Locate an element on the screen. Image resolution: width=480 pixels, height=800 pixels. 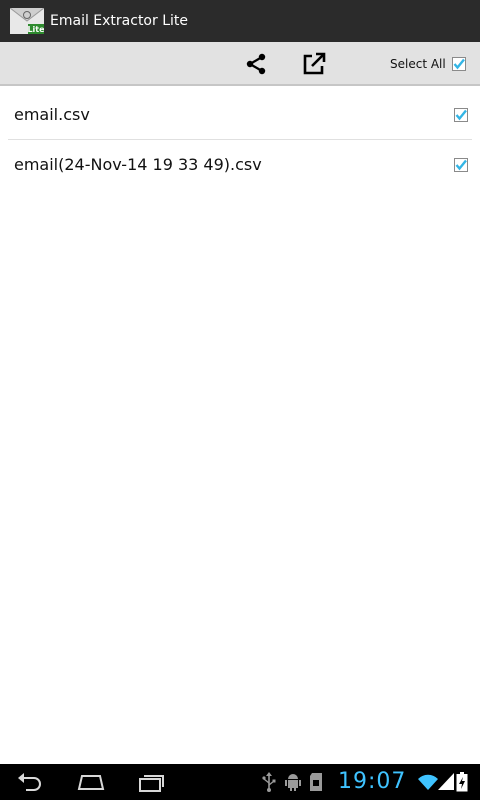
battery-icon is located at coordinates (462, 782).